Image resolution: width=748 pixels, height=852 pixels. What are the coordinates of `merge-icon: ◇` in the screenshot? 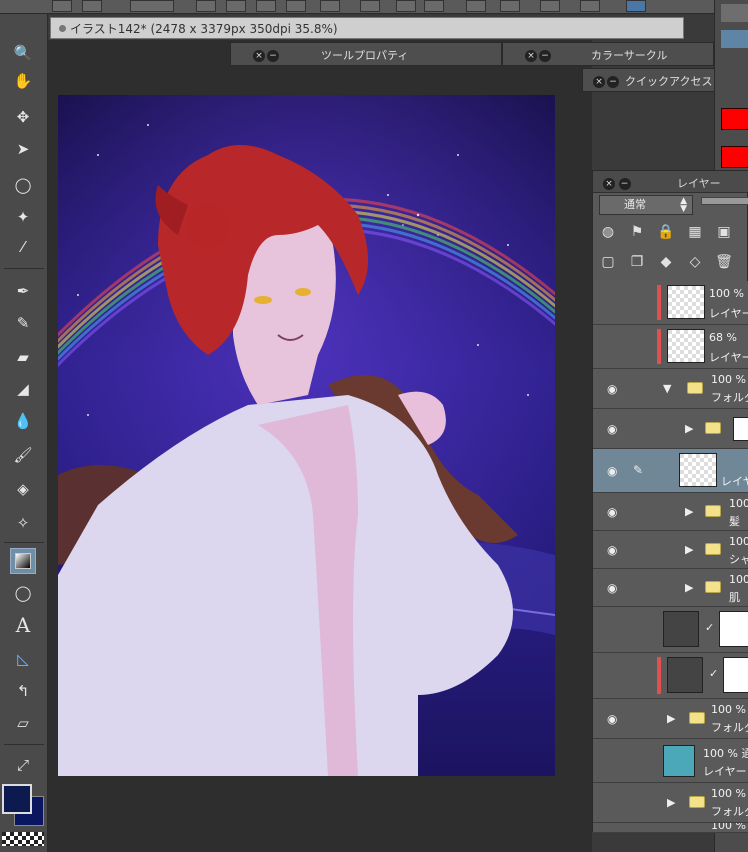 It's located at (695, 262).